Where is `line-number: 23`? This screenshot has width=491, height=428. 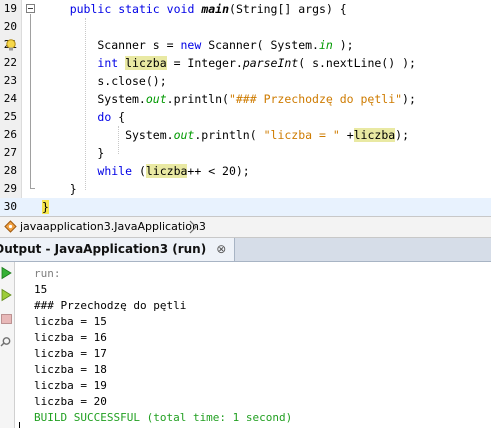 line-number: 23 is located at coordinates (10, 80).